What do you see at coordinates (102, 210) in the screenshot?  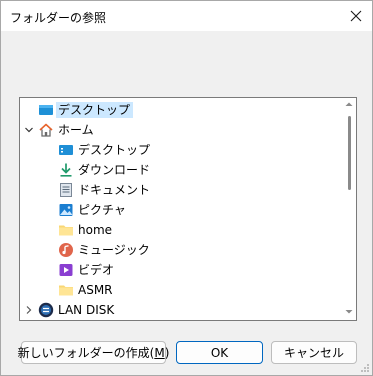 I see `tree-item-label: ピクチャ` at bounding box center [102, 210].